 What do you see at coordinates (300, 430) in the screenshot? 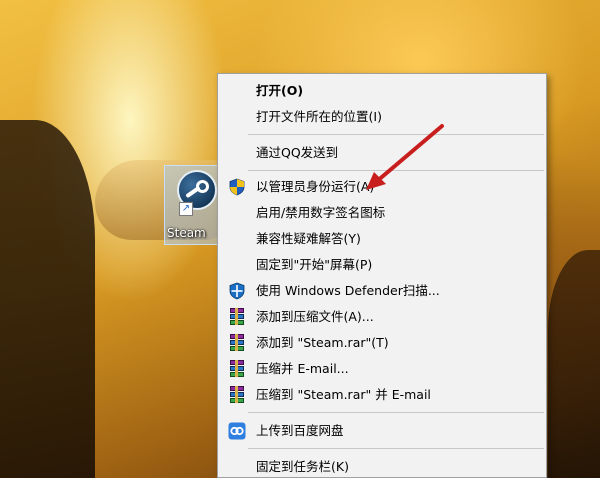
I see `menu-item-label: 上传到百度网盘` at bounding box center [300, 430].